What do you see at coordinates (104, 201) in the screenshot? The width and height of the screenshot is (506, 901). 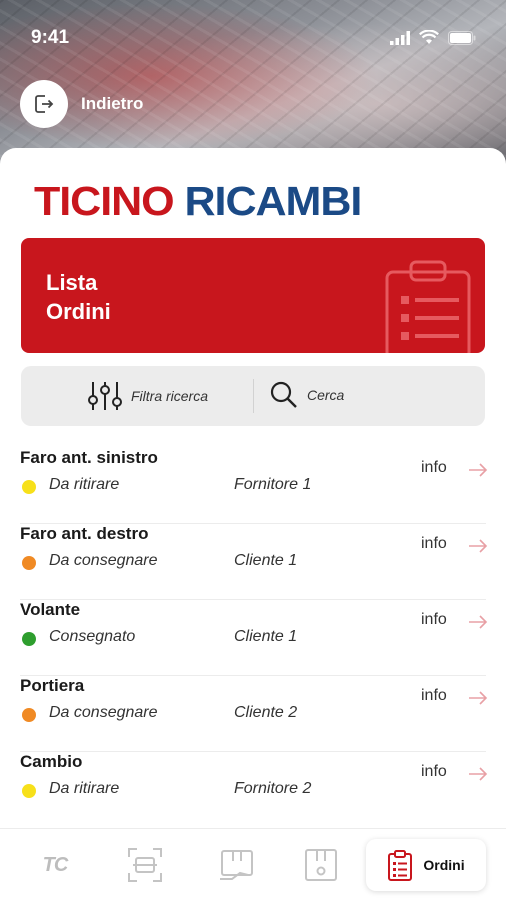 I see `brand-name-red: TICINO` at bounding box center [104, 201].